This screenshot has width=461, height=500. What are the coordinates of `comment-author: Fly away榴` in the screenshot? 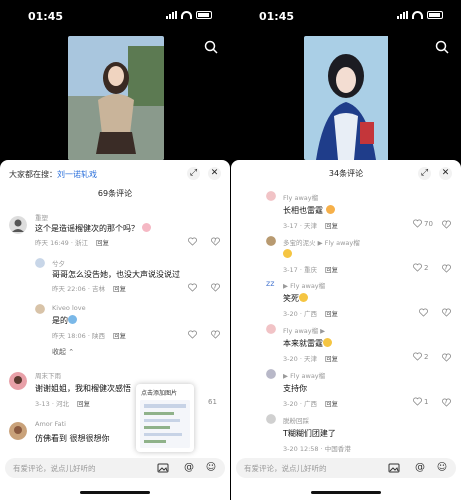 It's located at (300, 197).